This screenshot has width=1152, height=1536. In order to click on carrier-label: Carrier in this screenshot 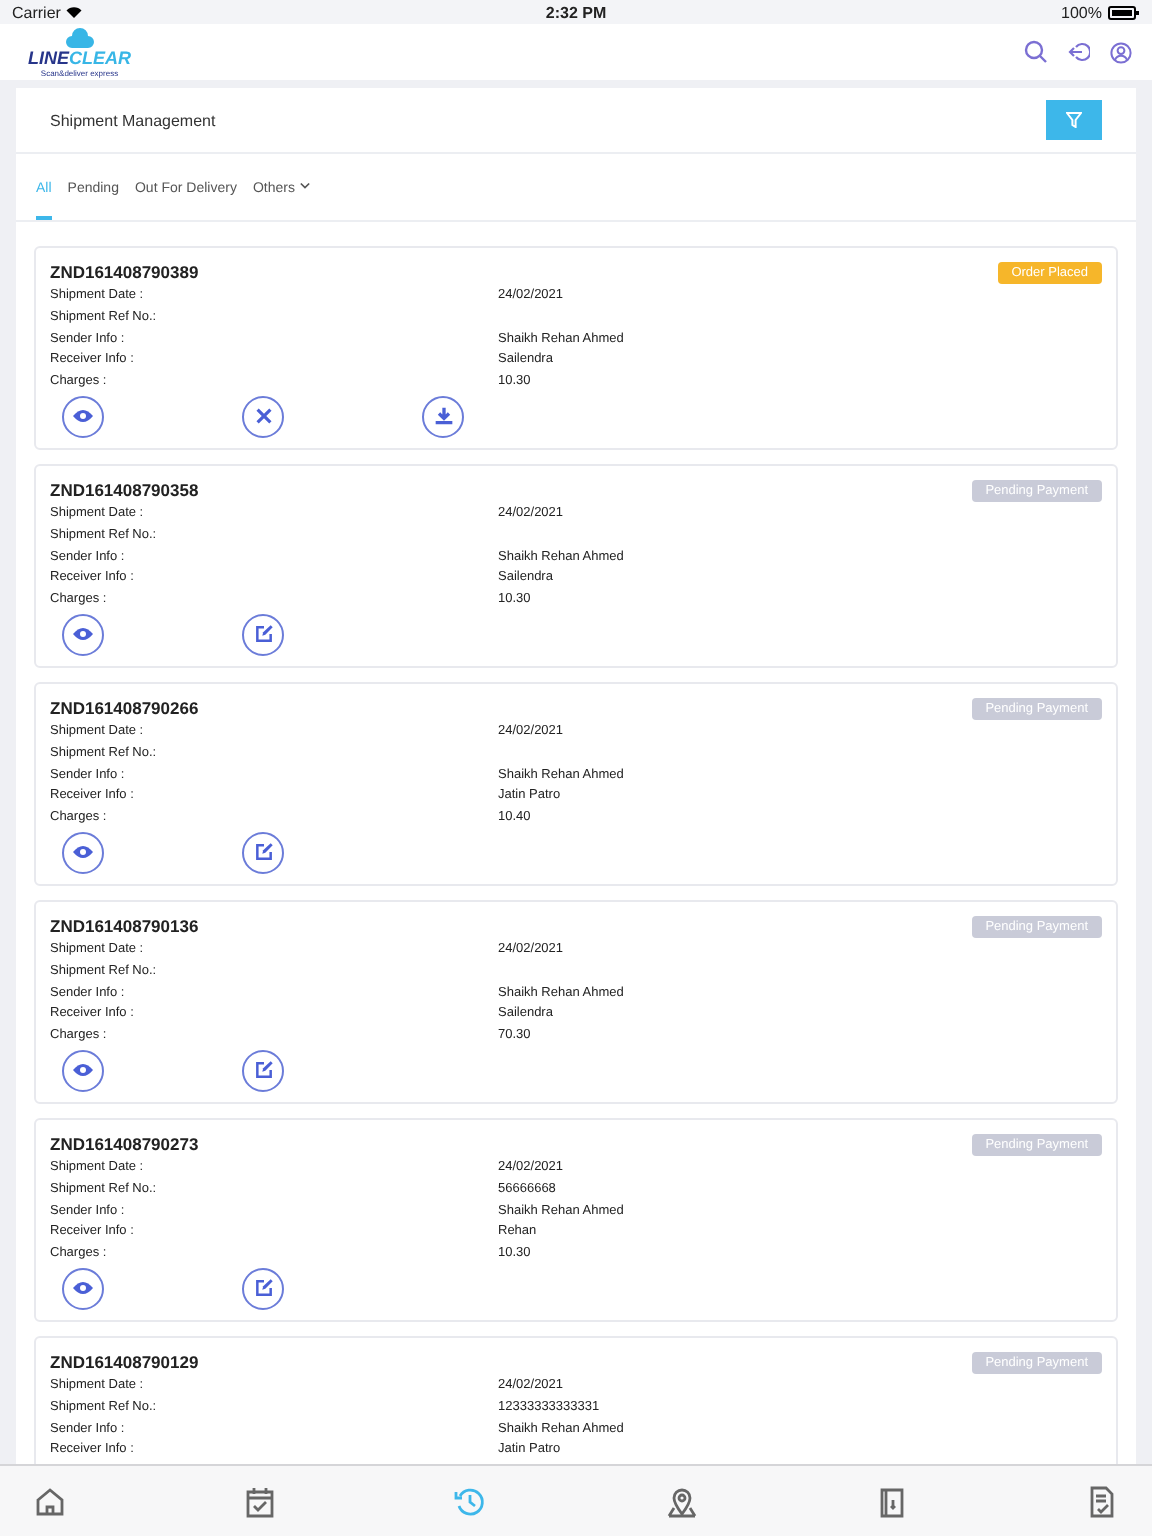, I will do `click(36, 12)`.